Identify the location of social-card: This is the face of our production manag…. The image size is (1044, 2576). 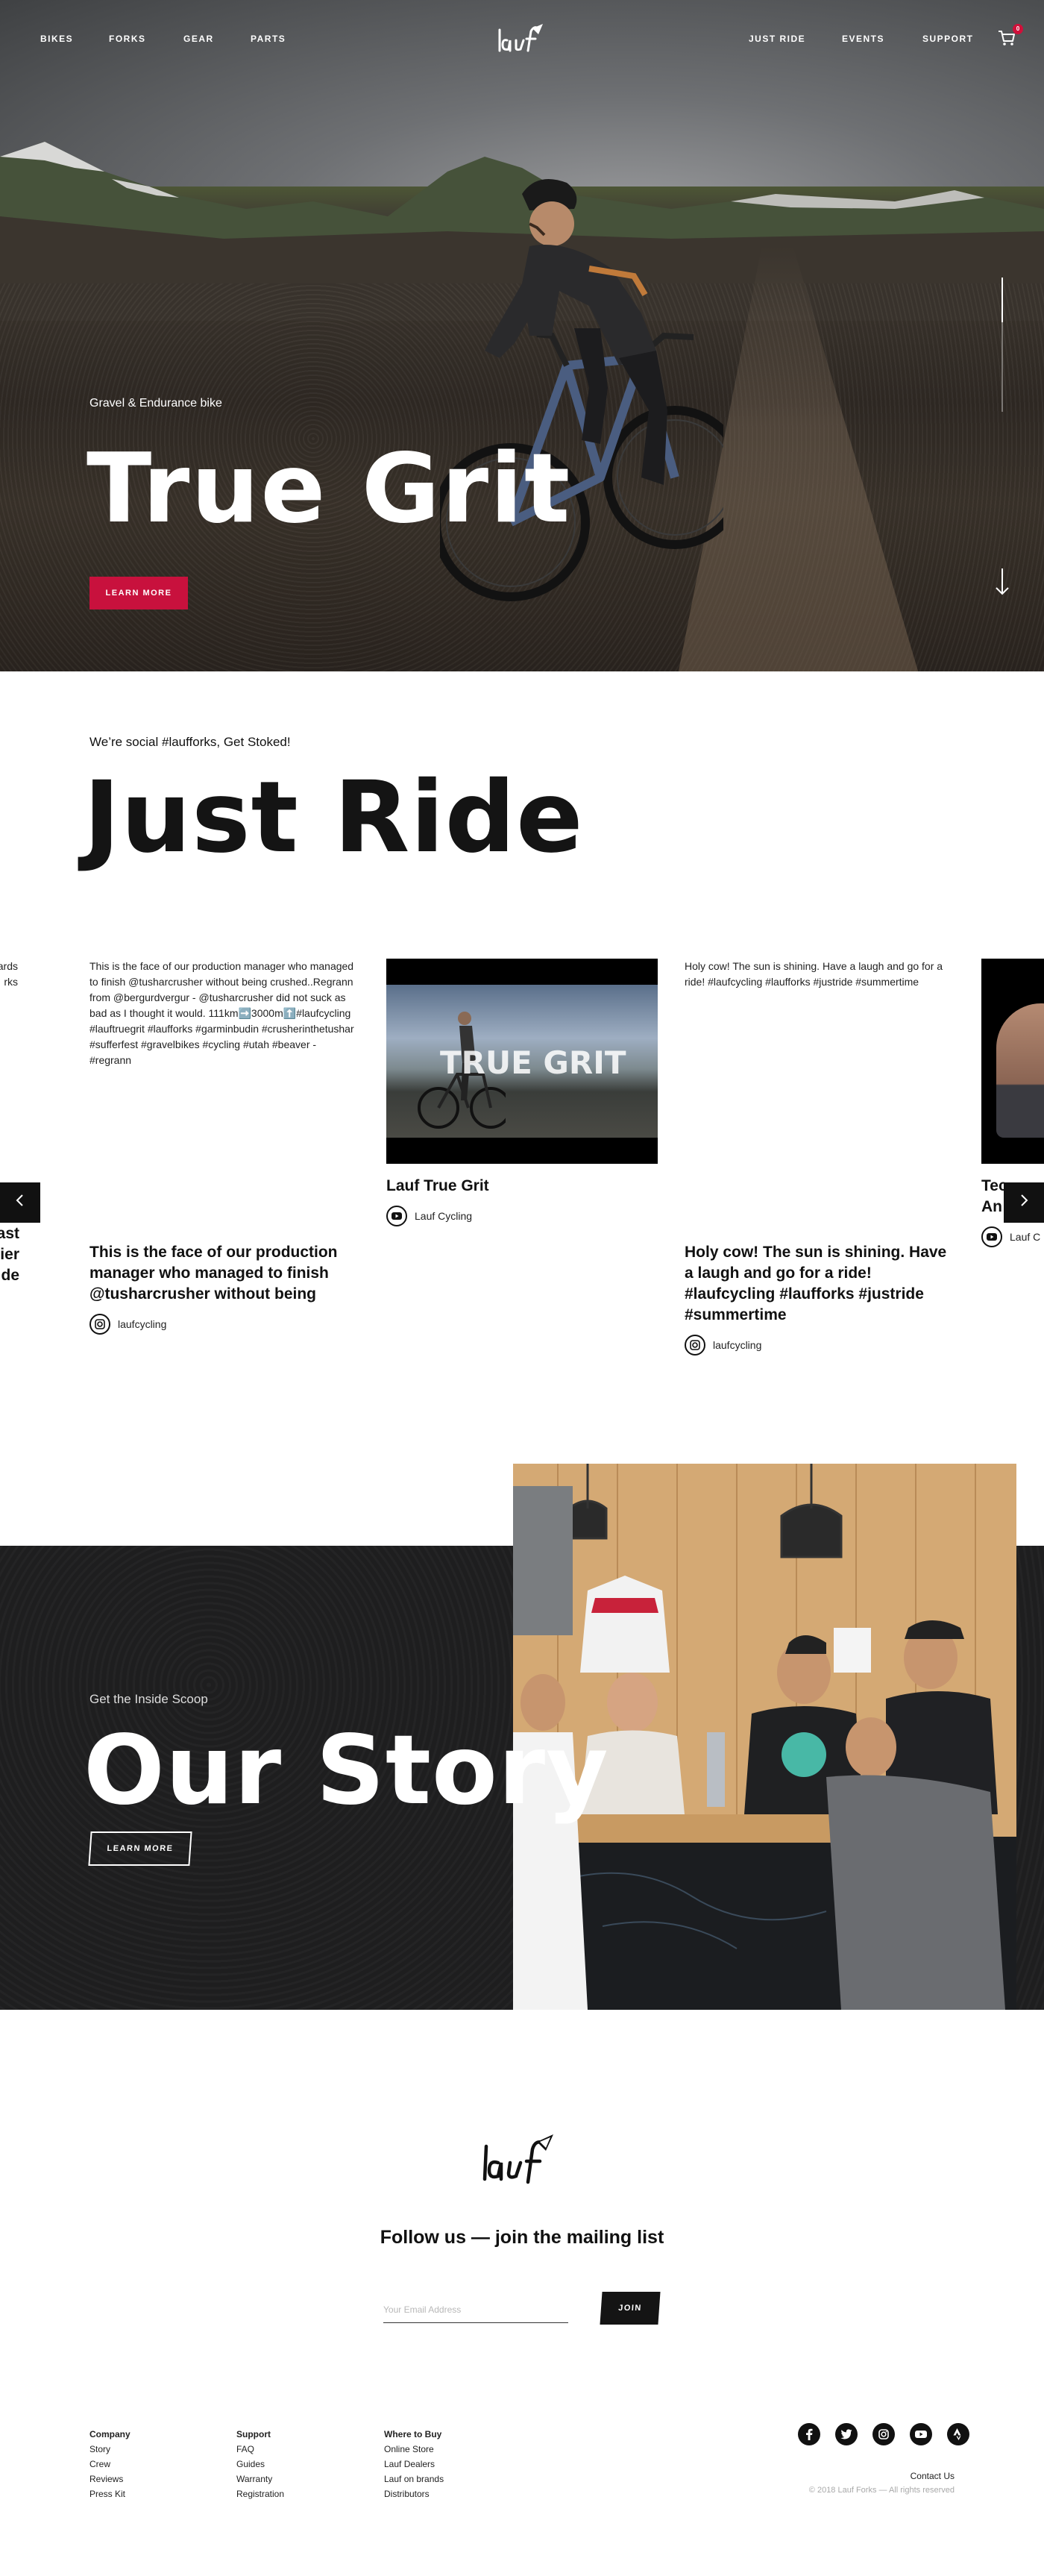
(225, 1147).